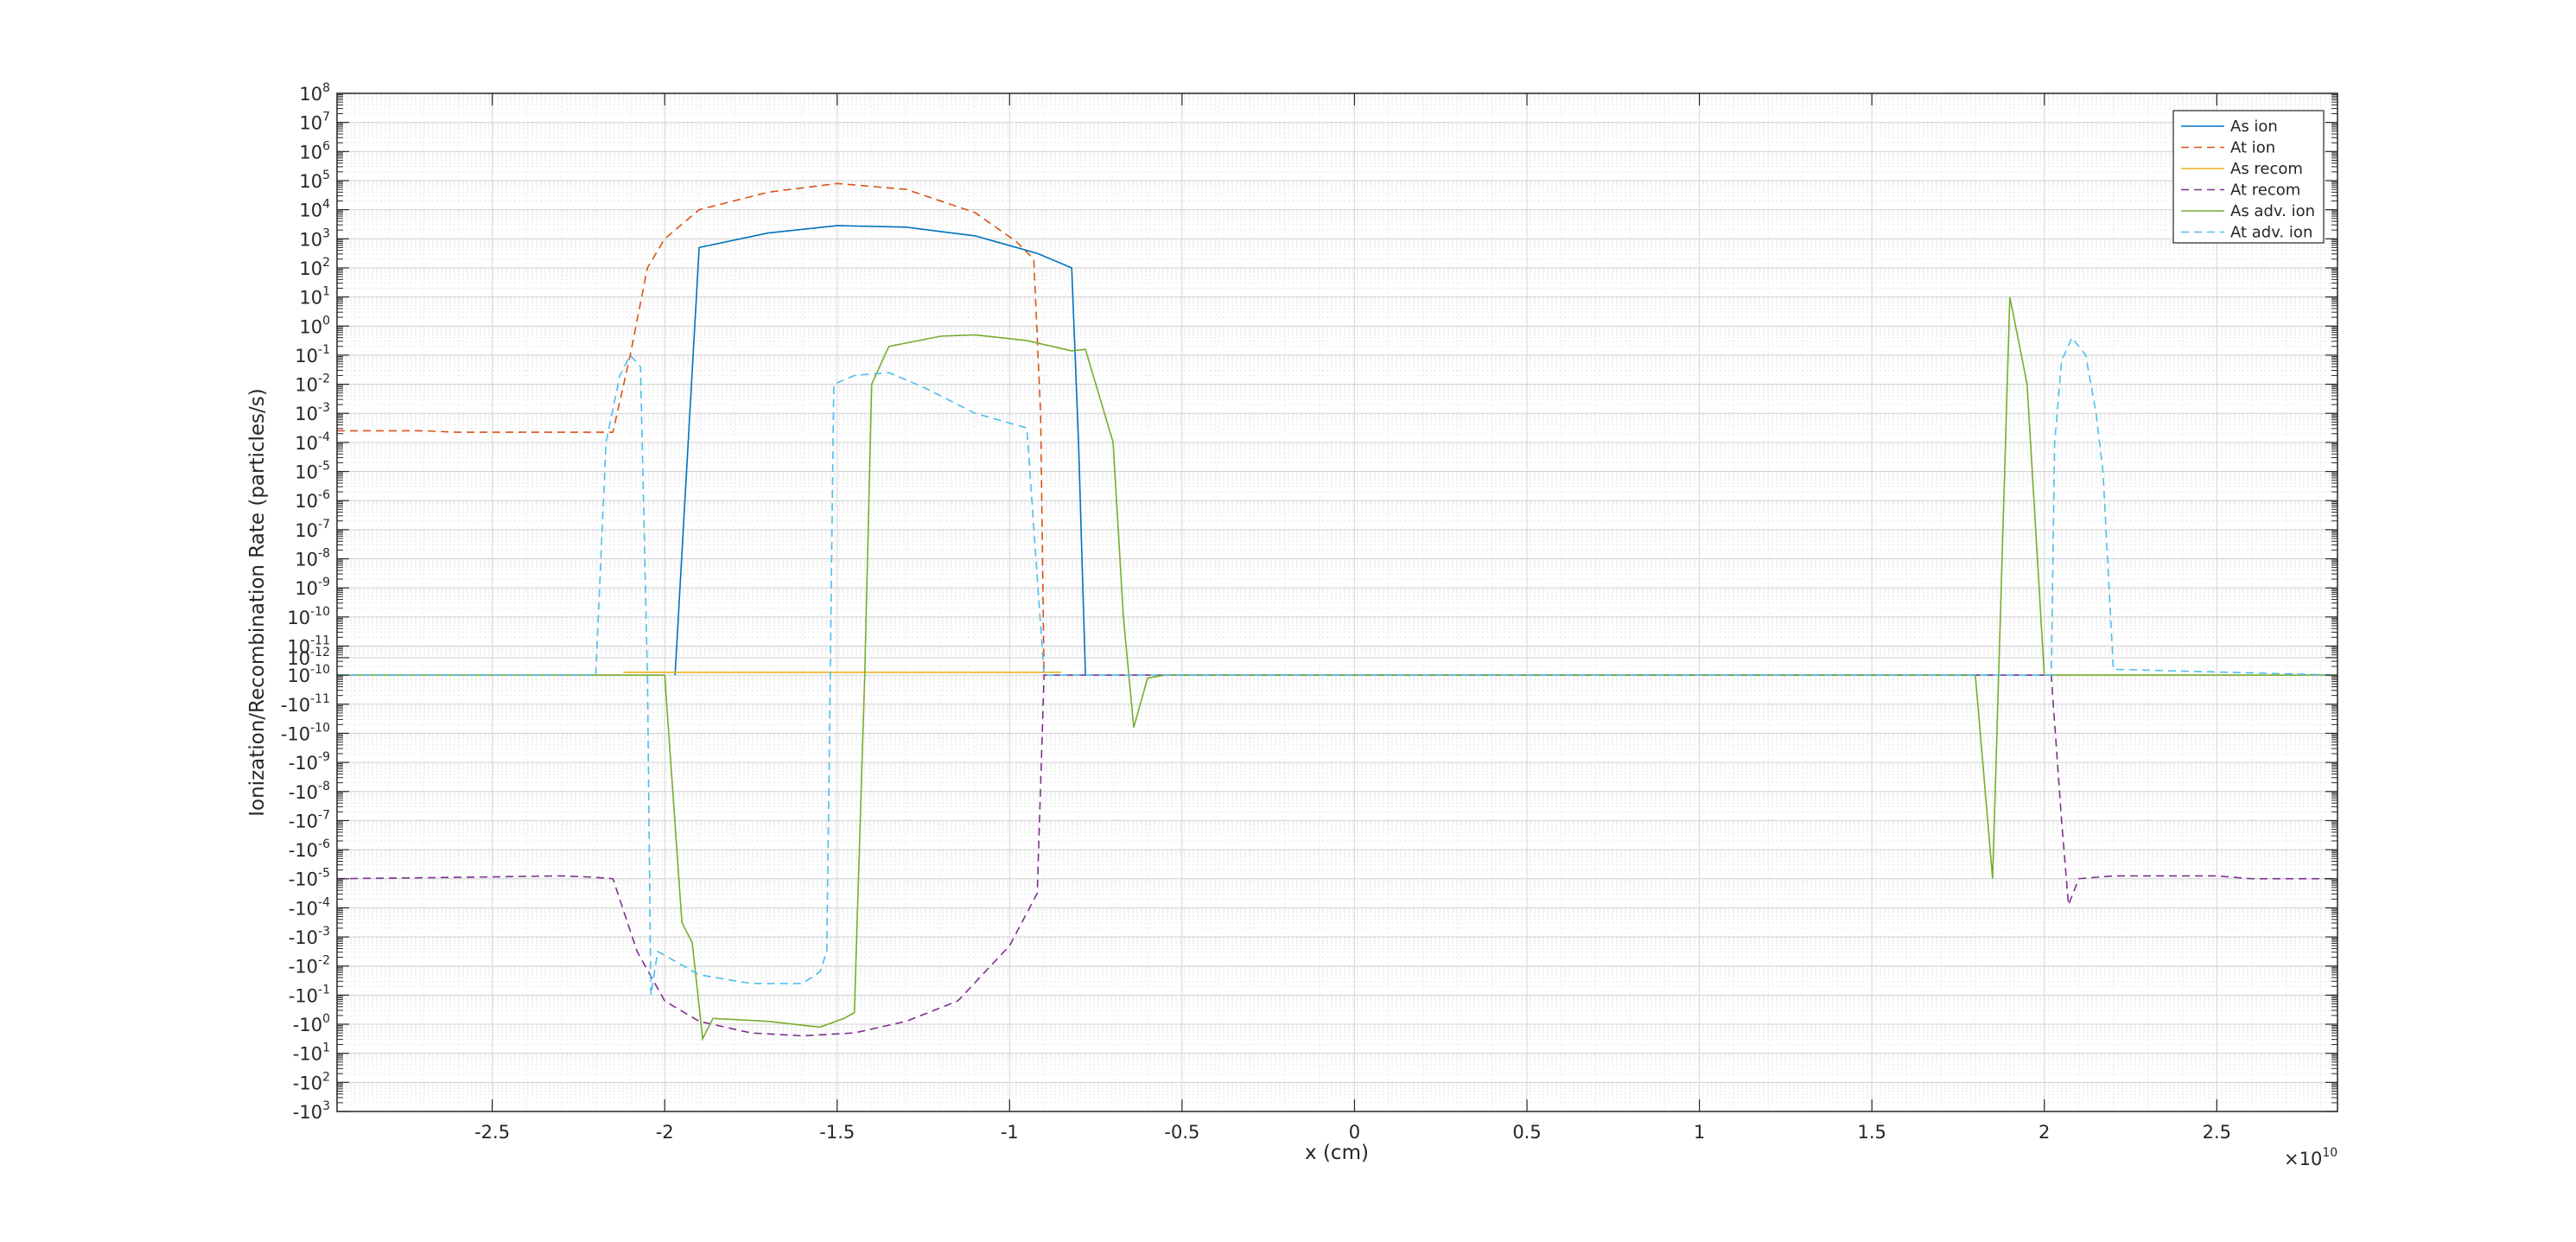  Describe the element at coordinates (2303, 1159) in the screenshot. I see `x-exponent-base: ×10` at that location.